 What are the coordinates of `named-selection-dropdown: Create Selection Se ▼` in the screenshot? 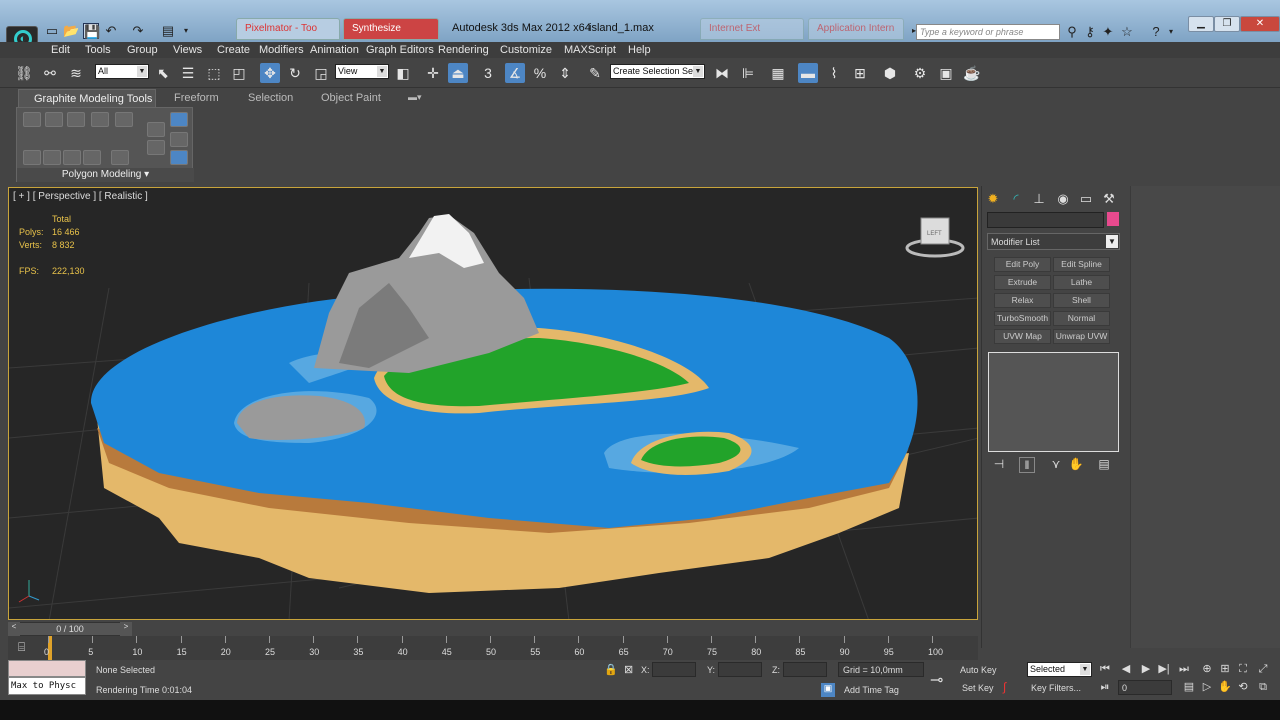 It's located at (657, 71).